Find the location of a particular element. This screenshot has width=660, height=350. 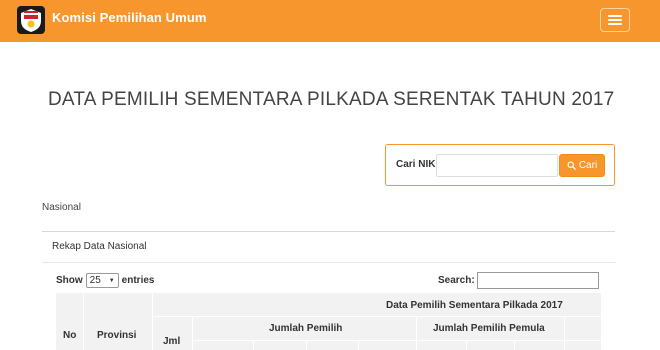

nik-input is located at coordinates (497, 165).